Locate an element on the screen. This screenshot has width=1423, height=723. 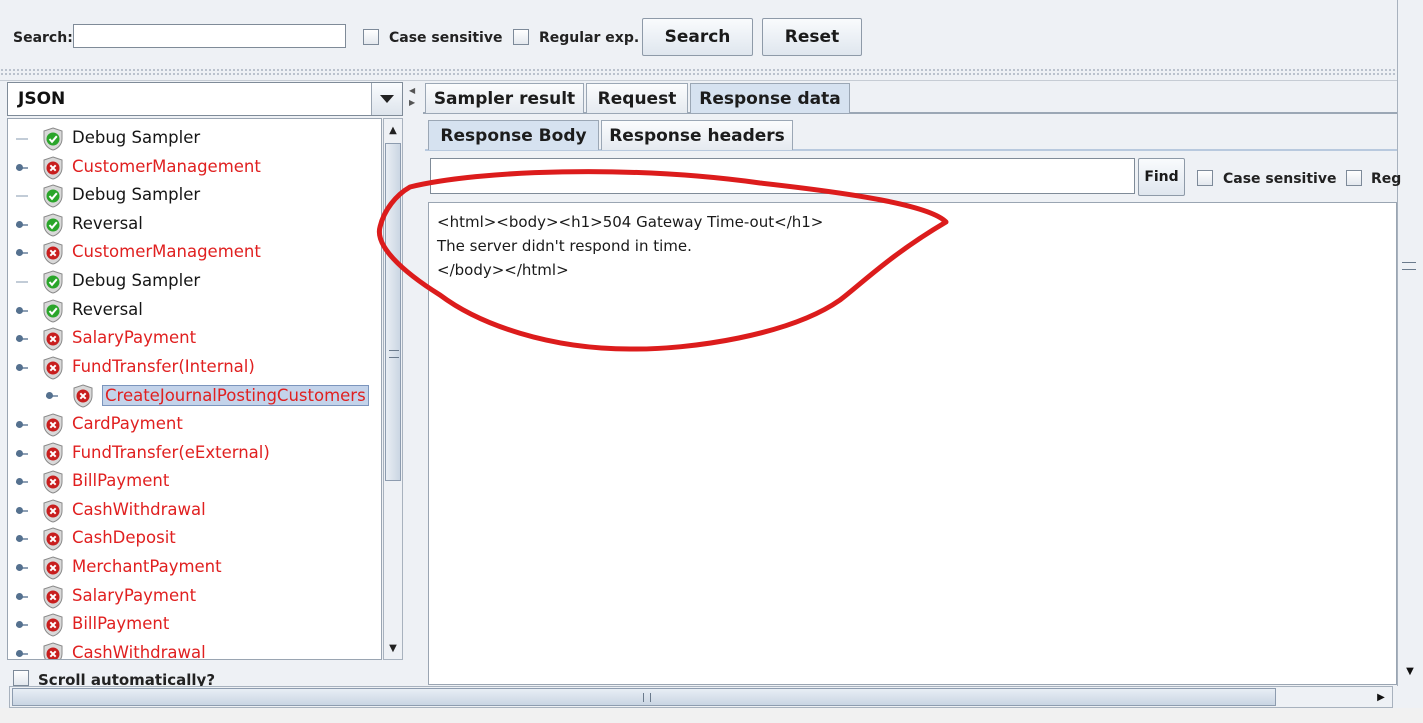
tree-item-label: SalaryPayment is located at coordinates (134, 338).